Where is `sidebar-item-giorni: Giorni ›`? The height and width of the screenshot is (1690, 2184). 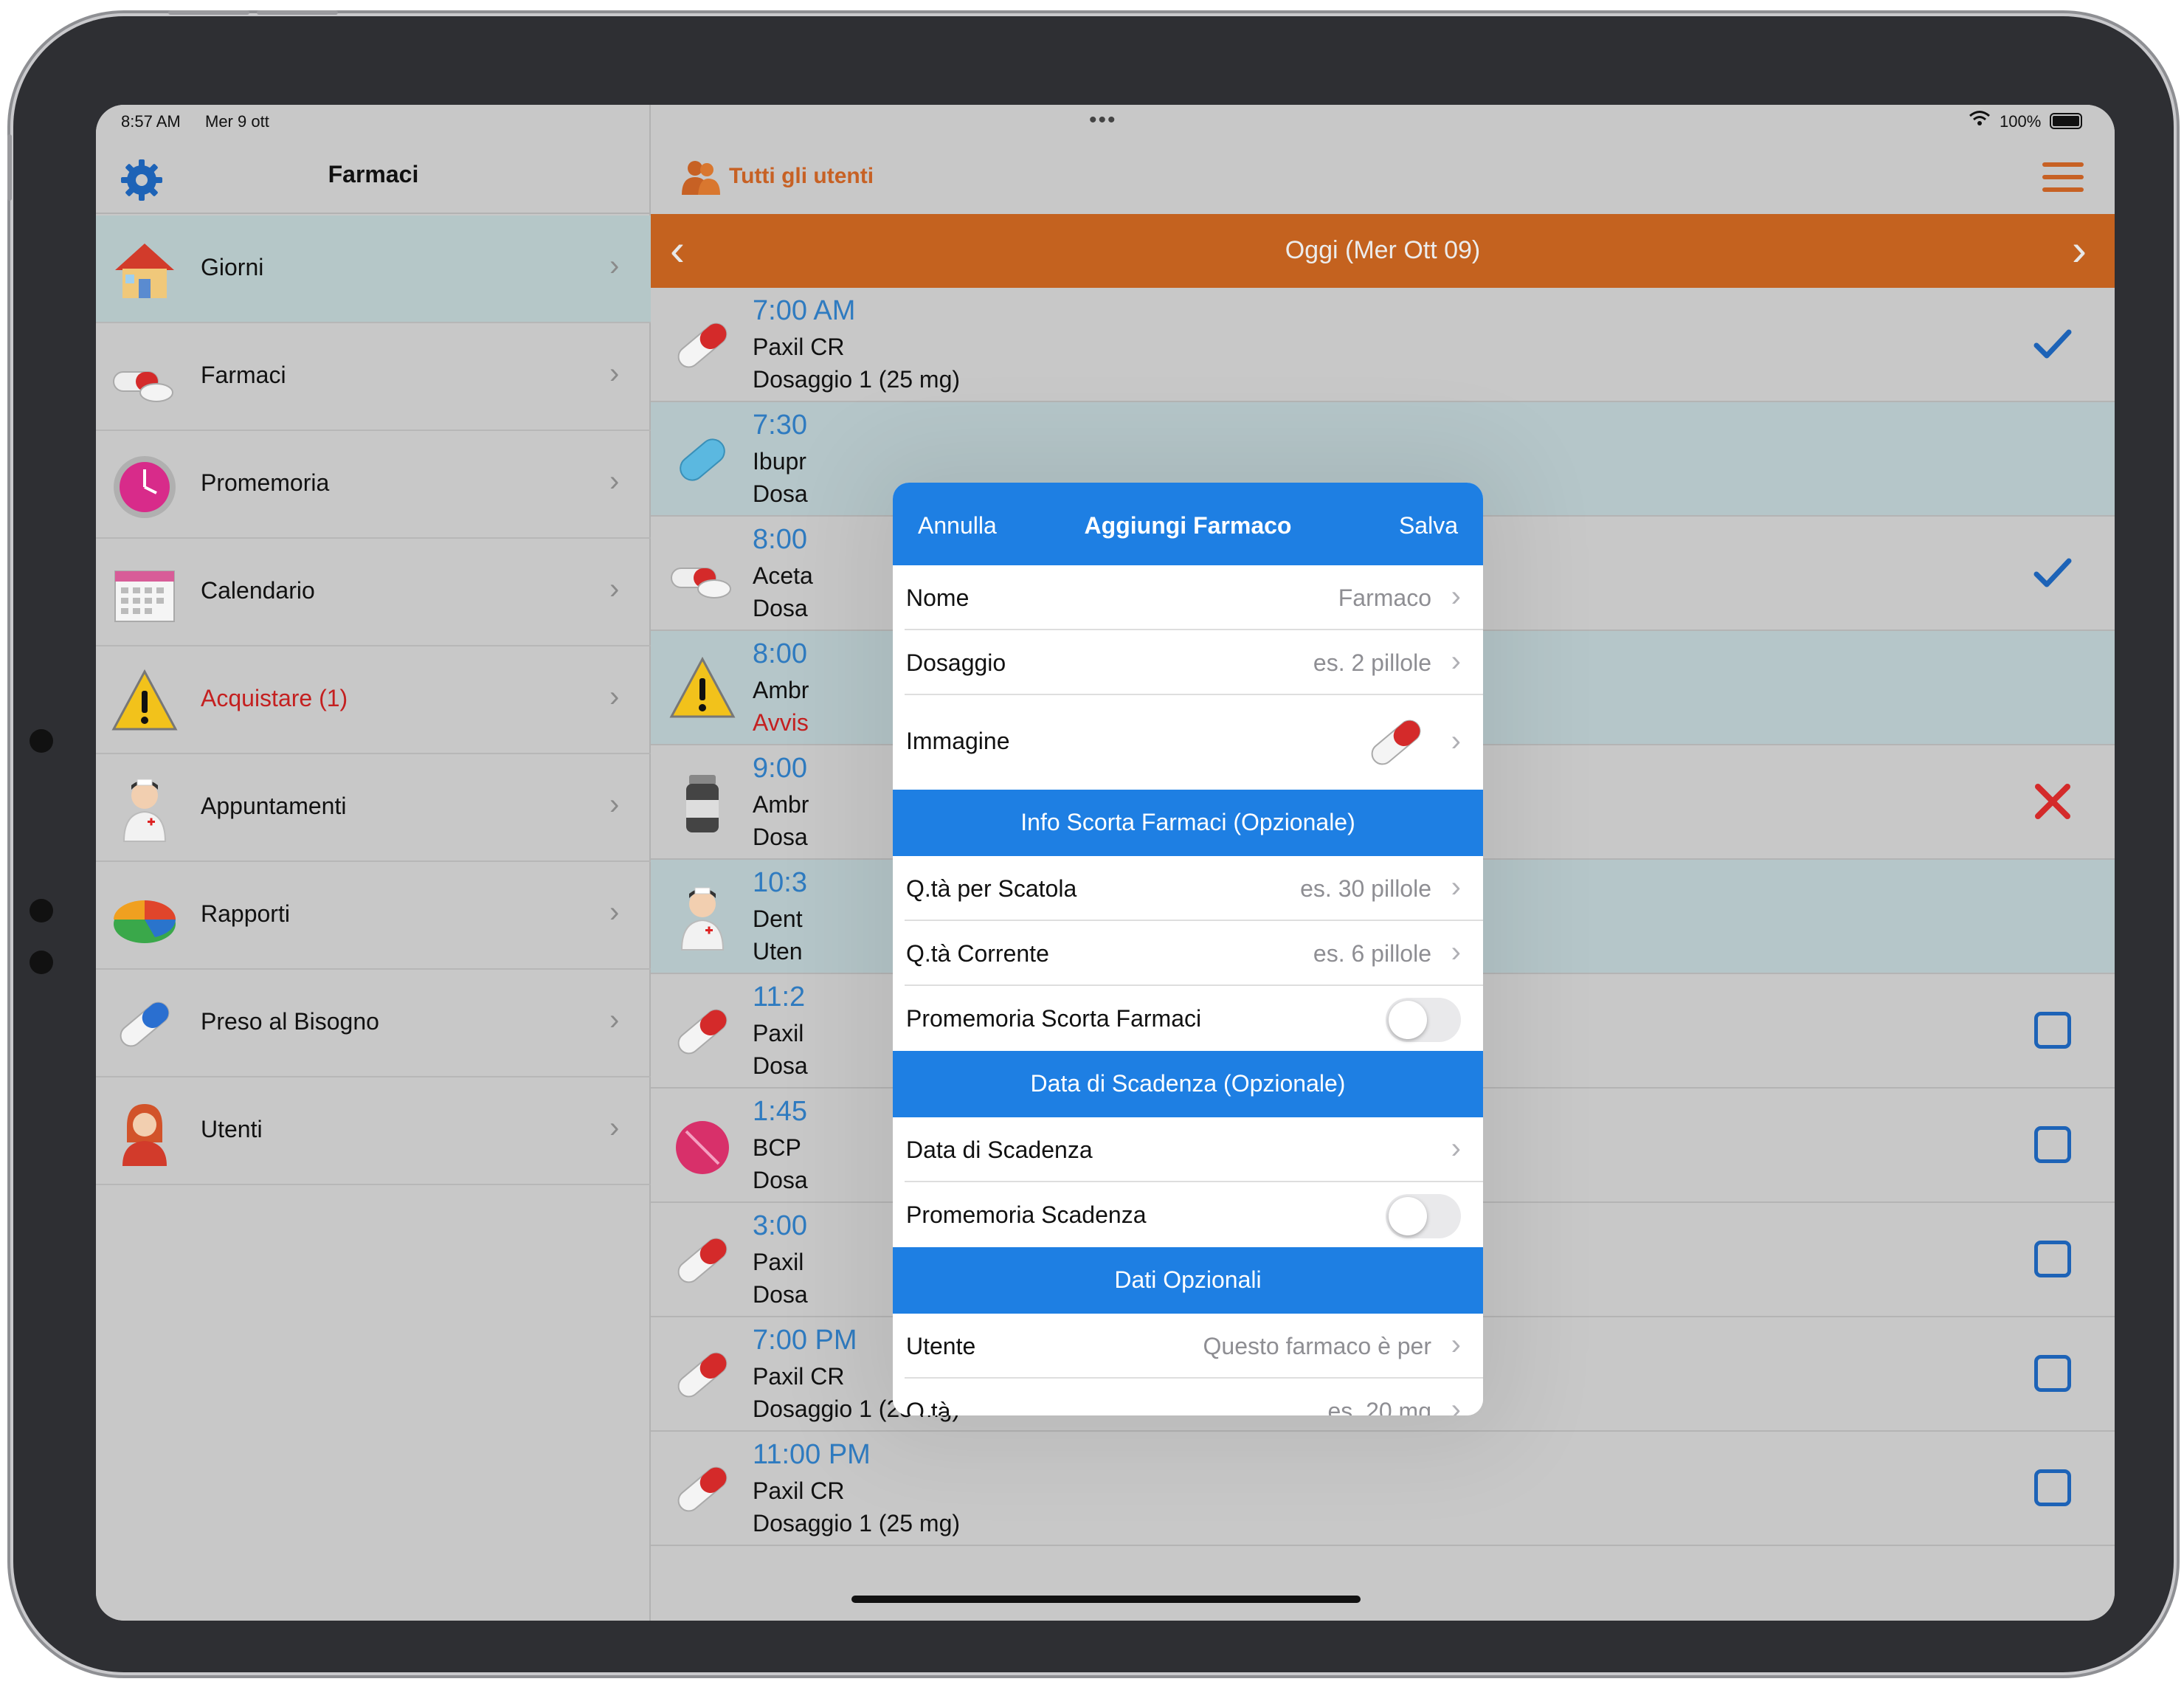 sidebar-item-giorni: Giorni › is located at coordinates (374, 269).